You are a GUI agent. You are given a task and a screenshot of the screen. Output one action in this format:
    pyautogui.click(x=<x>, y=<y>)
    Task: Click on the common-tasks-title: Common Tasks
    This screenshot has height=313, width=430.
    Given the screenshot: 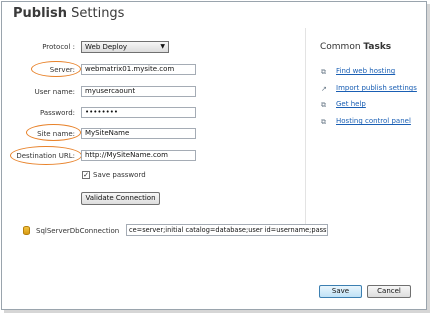 What is the action you would take?
    pyautogui.click(x=356, y=47)
    